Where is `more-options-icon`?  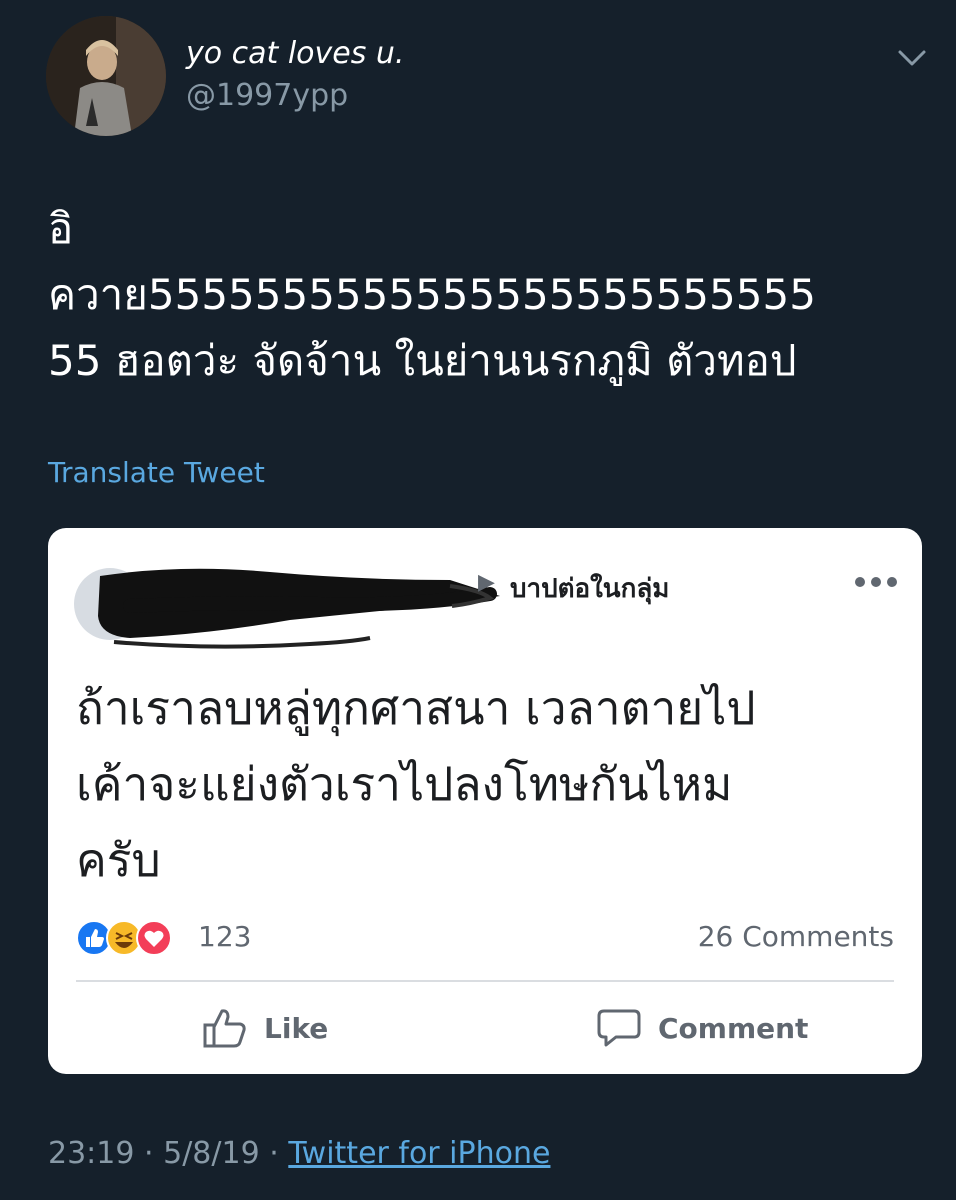 more-options-icon is located at coordinates (876, 582).